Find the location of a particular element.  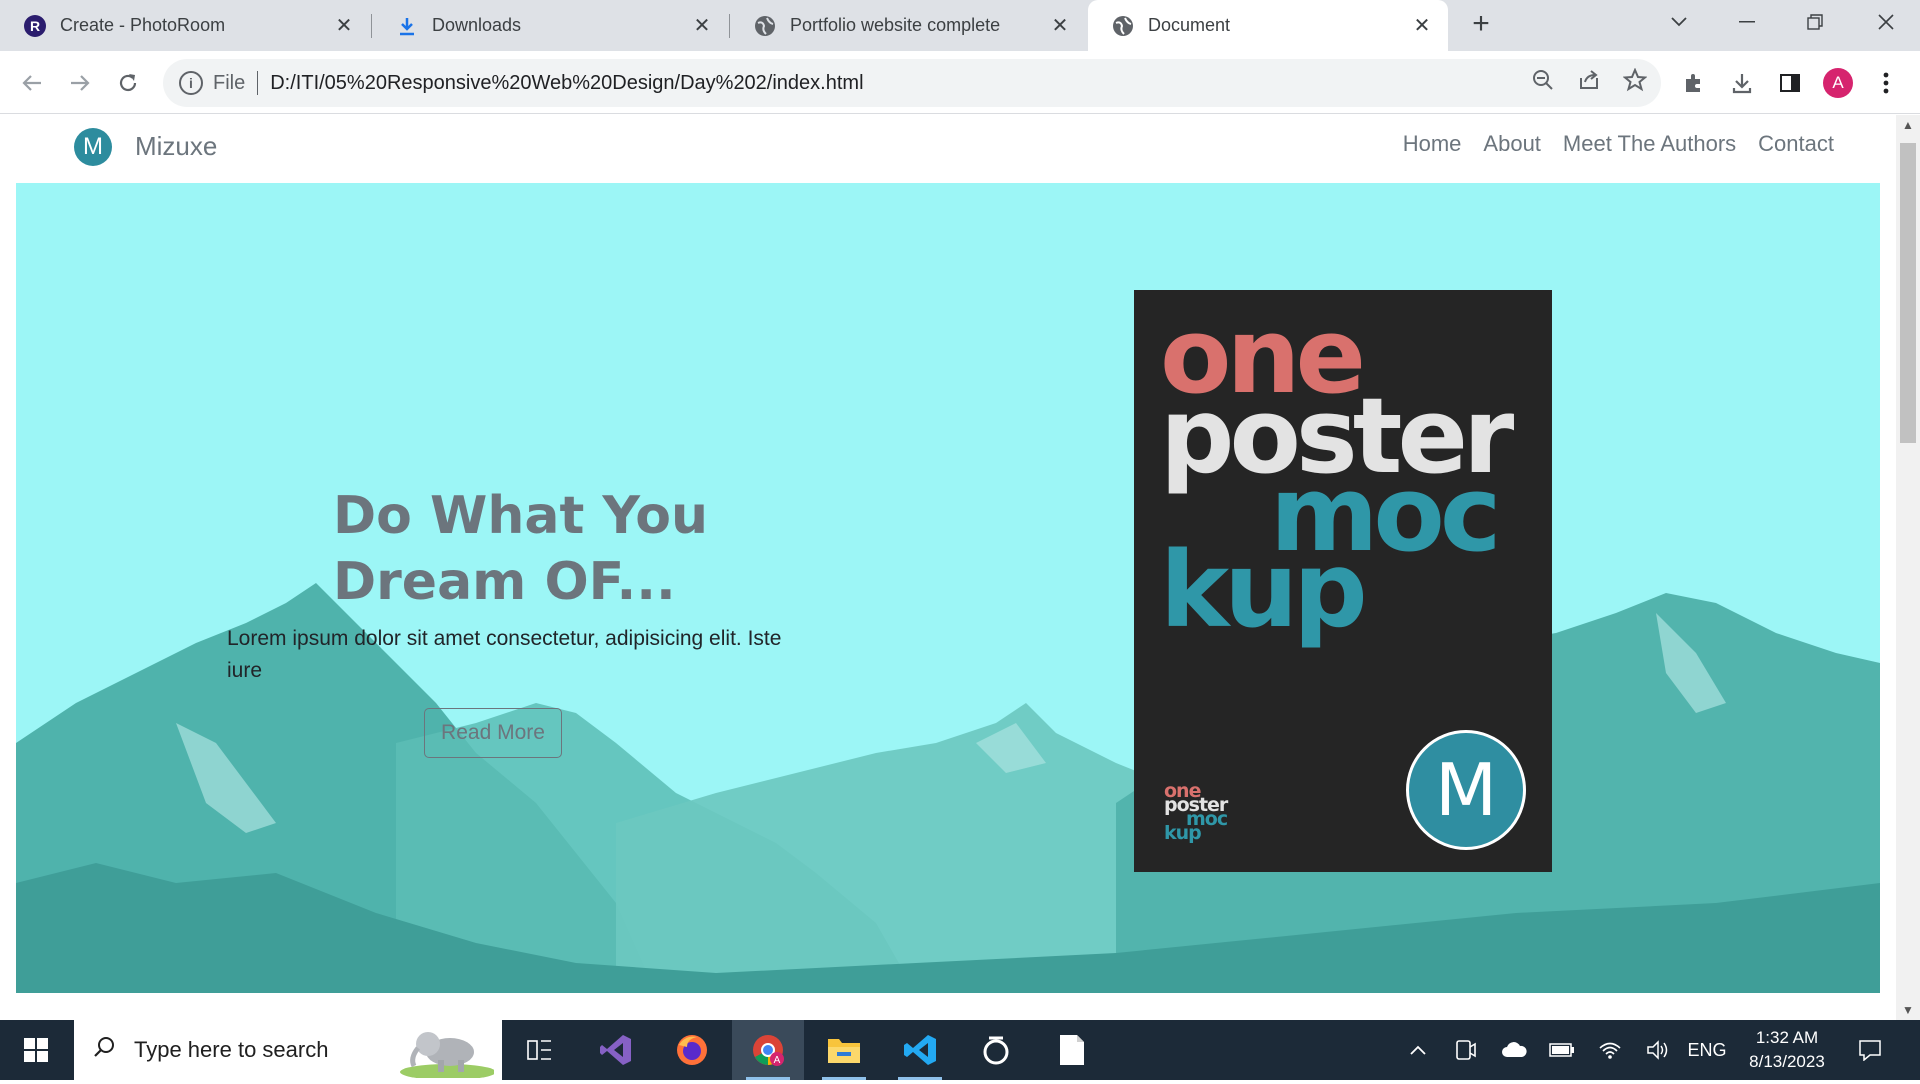

page-scrollbar: ▲ ▼ is located at coordinates (1908, 567).